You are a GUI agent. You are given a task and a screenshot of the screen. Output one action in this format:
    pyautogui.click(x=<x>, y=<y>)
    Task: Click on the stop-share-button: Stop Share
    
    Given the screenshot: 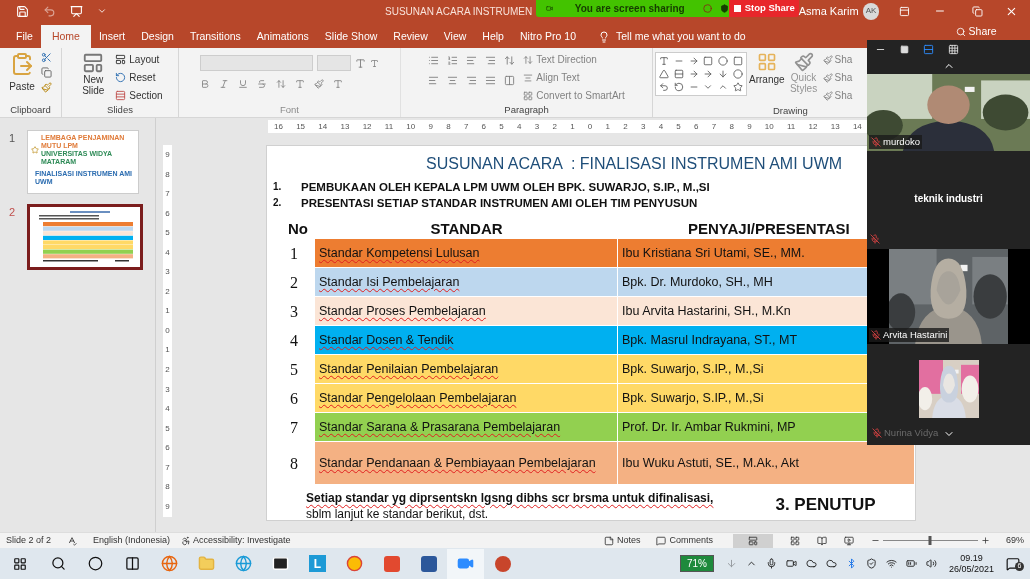 What is the action you would take?
    pyautogui.click(x=763, y=8)
    